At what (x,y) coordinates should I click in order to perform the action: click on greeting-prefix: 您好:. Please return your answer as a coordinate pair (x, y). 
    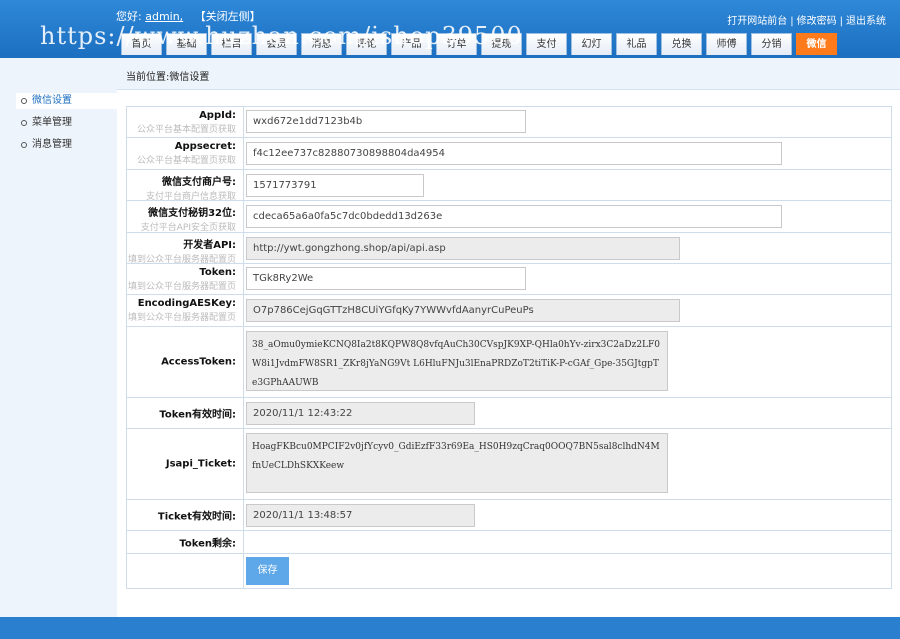
    Looking at the image, I should click on (129, 16).